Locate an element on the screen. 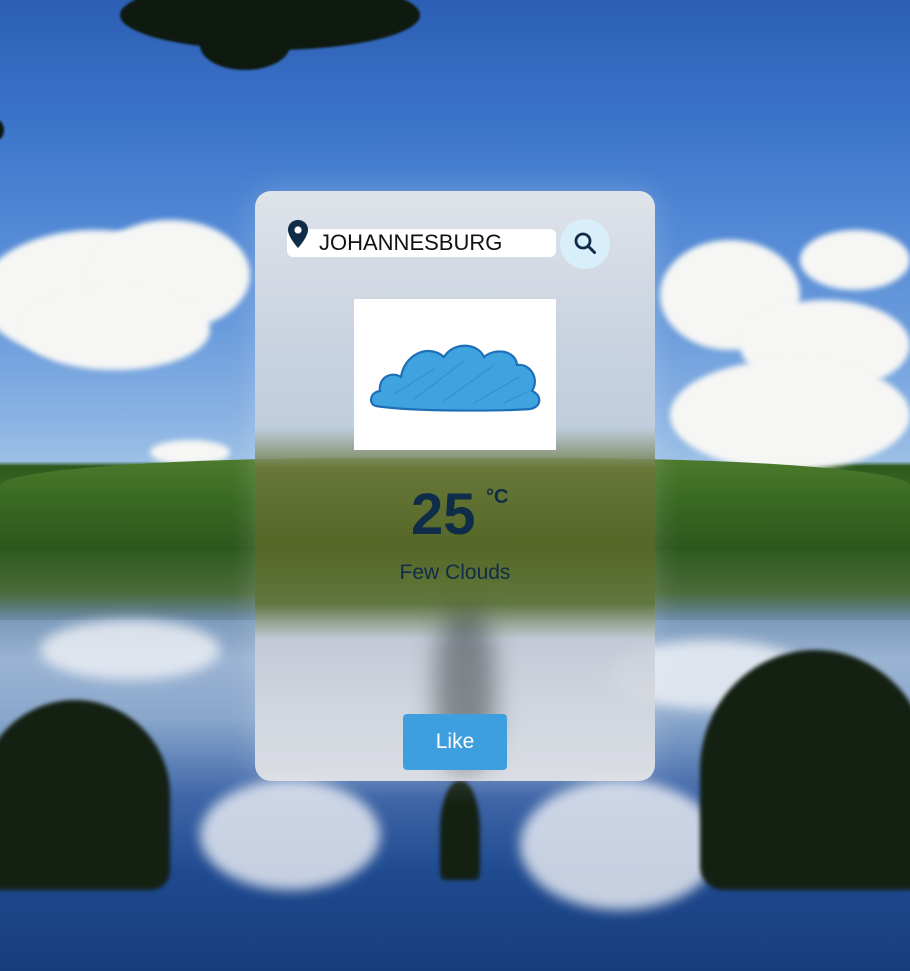 The image size is (910, 971). search-row is located at coordinates (452, 244).